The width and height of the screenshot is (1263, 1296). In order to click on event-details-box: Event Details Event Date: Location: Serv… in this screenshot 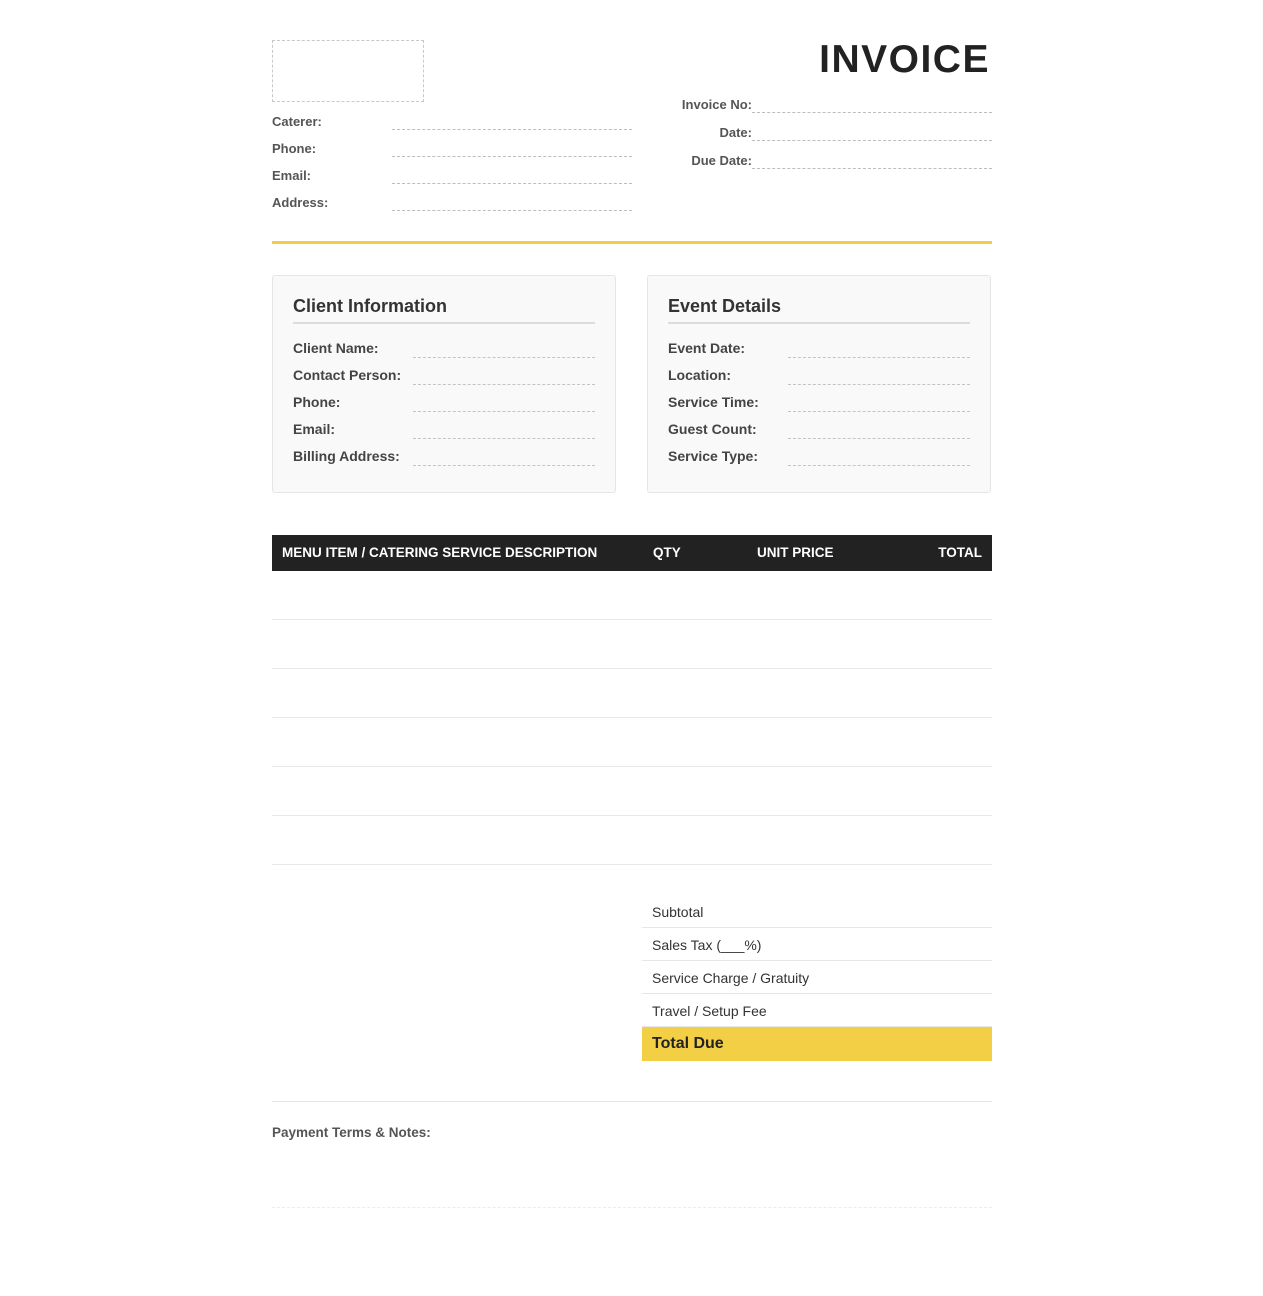, I will do `click(819, 384)`.